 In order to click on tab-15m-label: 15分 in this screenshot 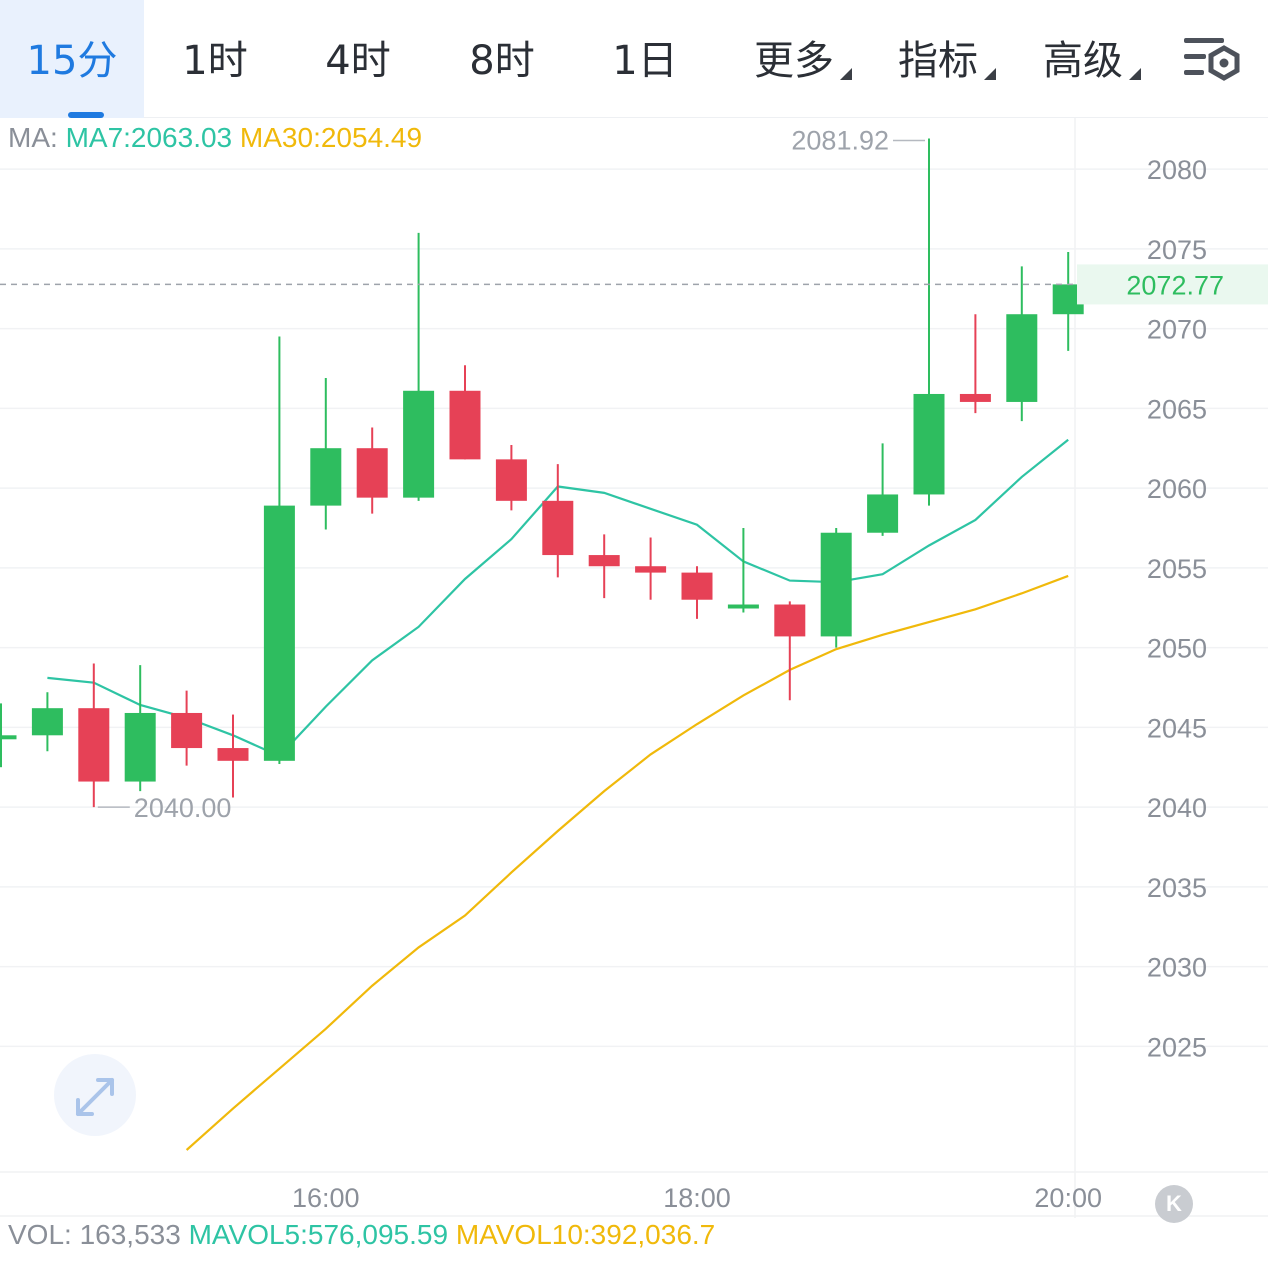, I will do `click(72, 61)`.